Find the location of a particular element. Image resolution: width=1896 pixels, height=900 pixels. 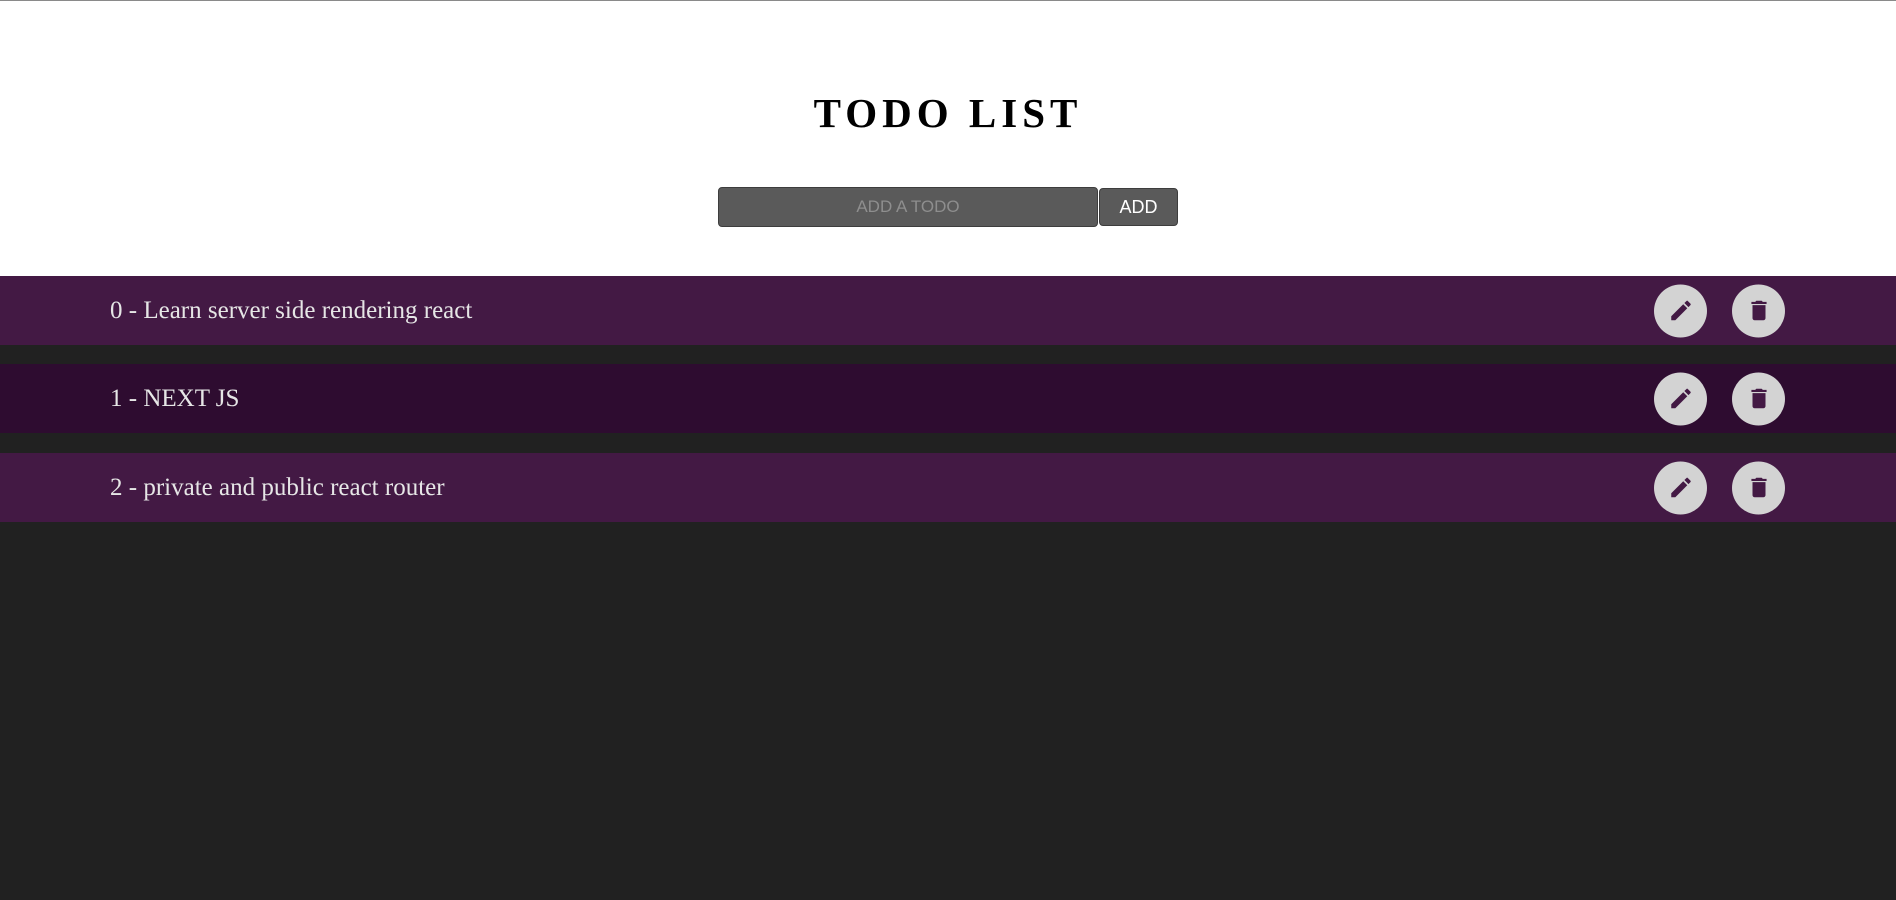

todo-text: 1 - NEXT JS is located at coordinates (175, 398).